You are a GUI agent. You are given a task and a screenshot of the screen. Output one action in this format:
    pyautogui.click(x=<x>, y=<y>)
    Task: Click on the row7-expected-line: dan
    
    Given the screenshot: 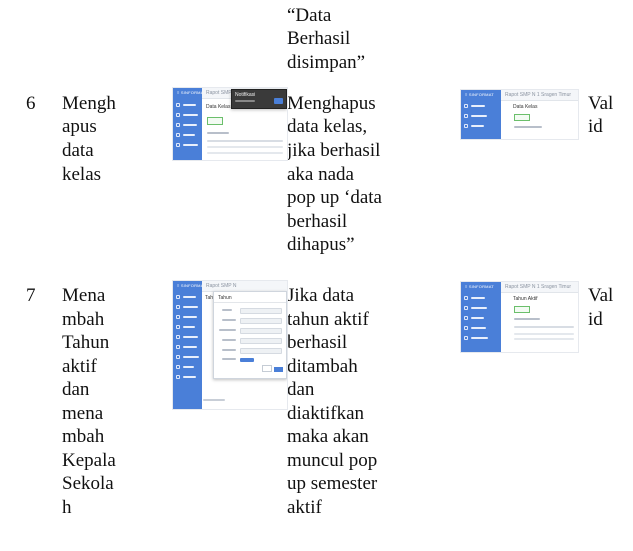 What is the action you would take?
    pyautogui.click(x=301, y=389)
    